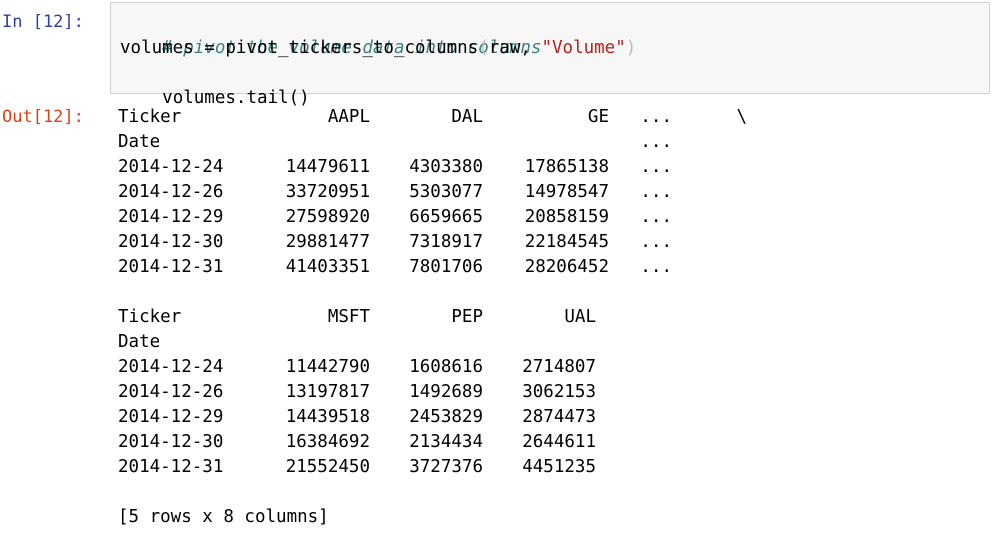  What do you see at coordinates (566, 167) in the screenshot?
I see `row-value: 17865138` at bounding box center [566, 167].